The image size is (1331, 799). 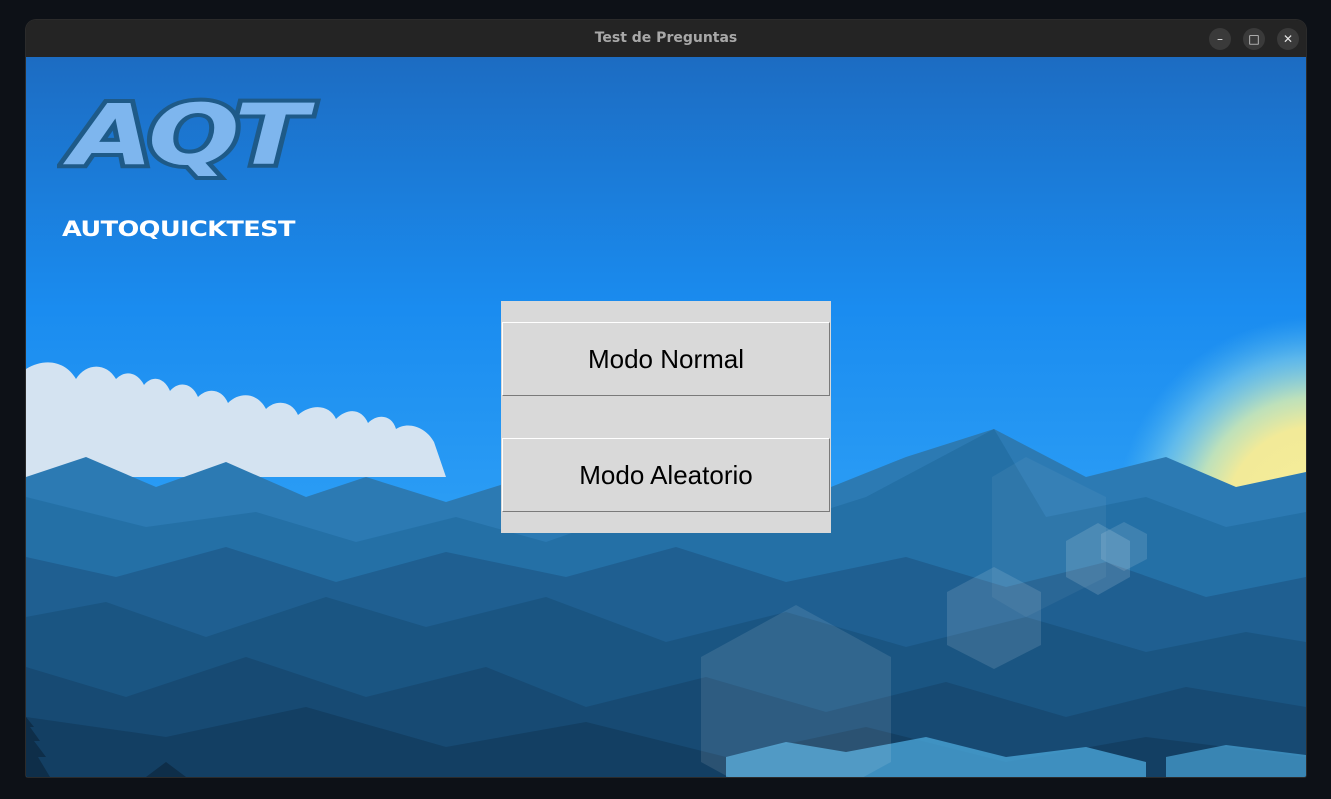 I want to click on window-title: Test de Preguntas, so click(x=666, y=38).